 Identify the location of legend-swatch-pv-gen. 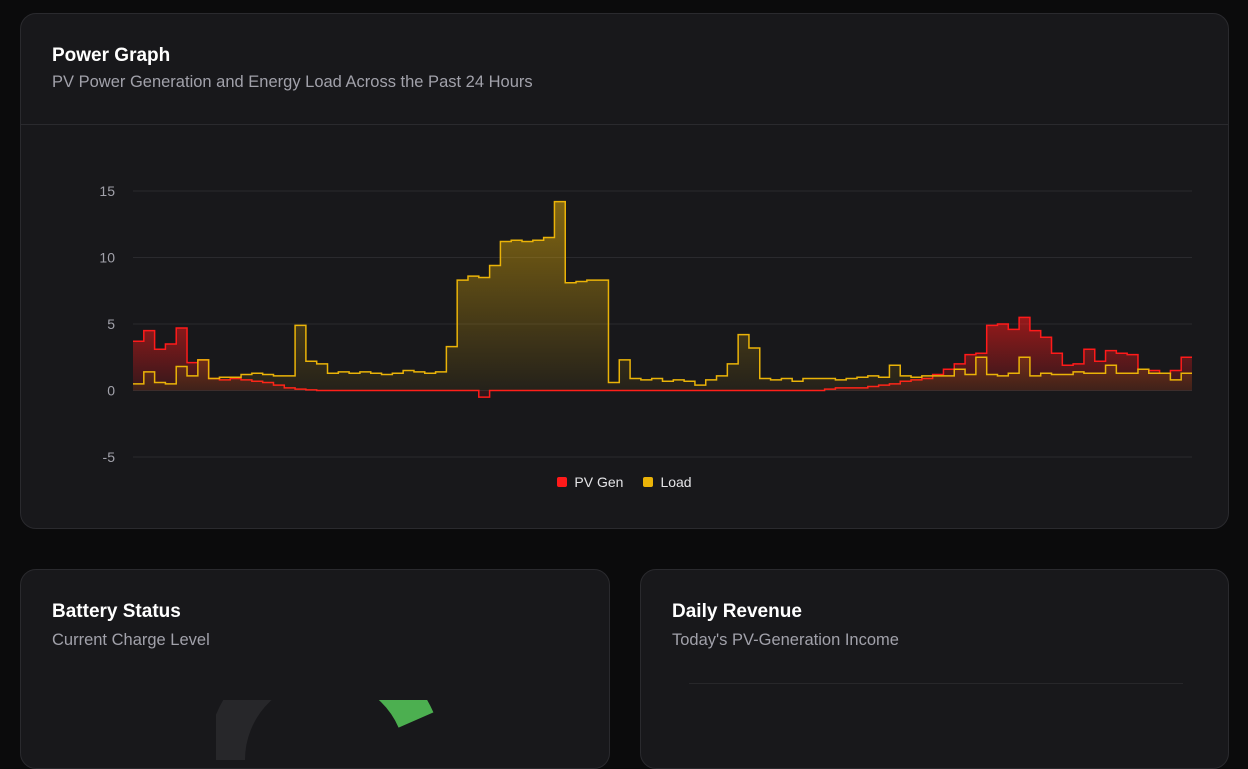
(562, 482).